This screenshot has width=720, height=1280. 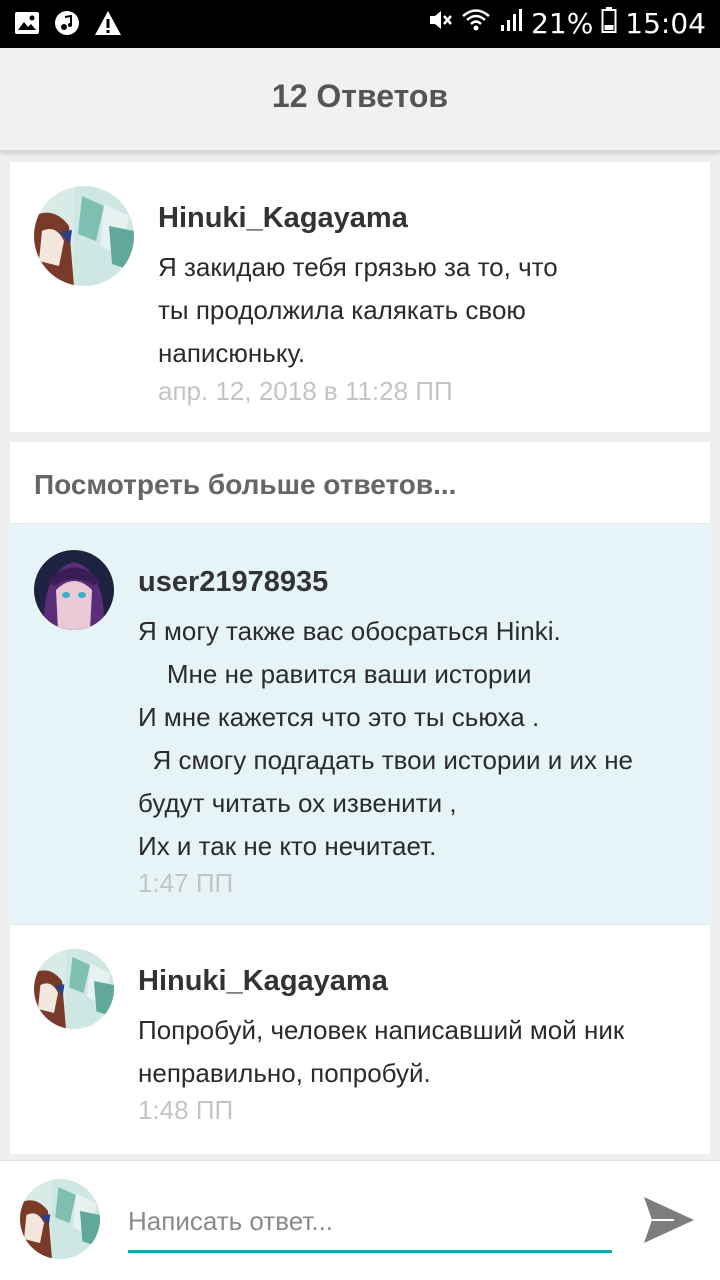 I want to click on mute-icon, so click(x=440, y=23).